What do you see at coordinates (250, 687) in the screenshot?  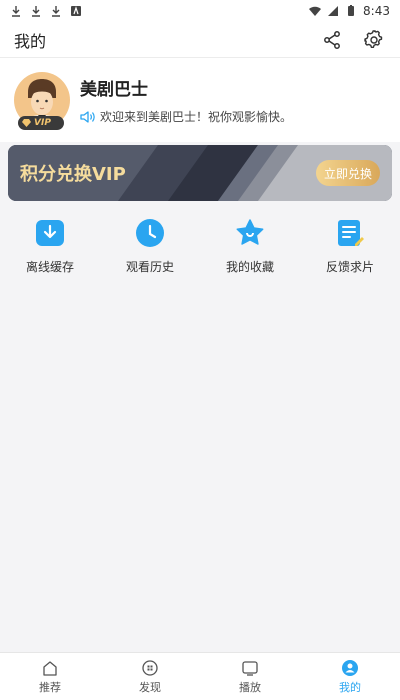 I see `tab-label: 播放` at bounding box center [250, 687].